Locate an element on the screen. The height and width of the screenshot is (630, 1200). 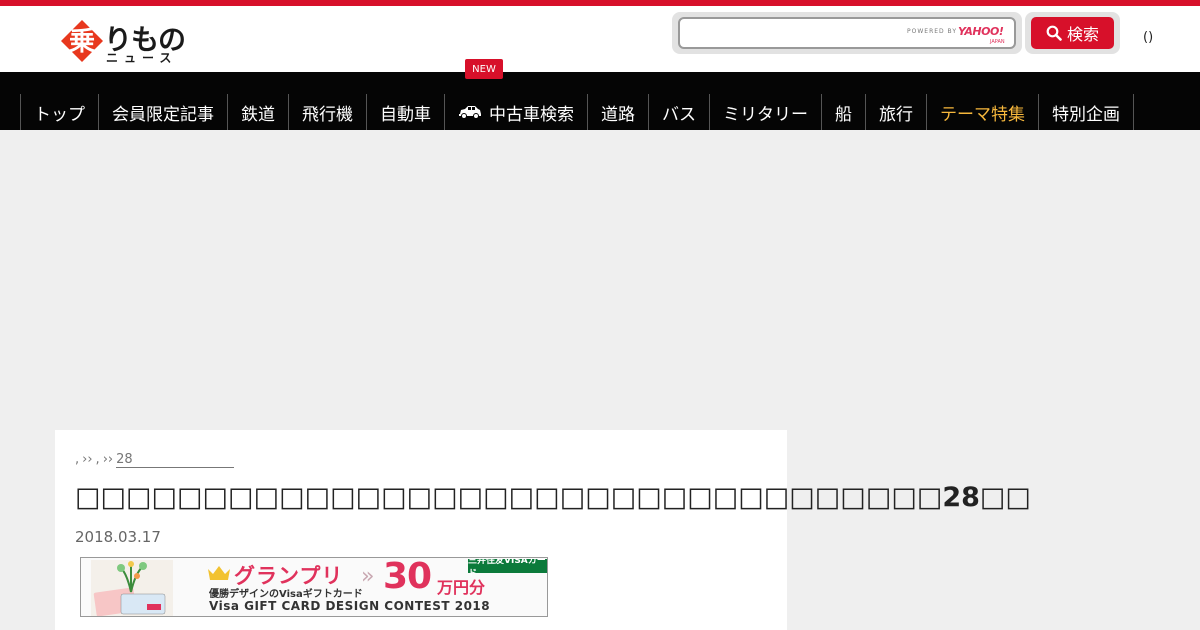
search-button-frame: 検索 is located at coordinates (1072, 33).